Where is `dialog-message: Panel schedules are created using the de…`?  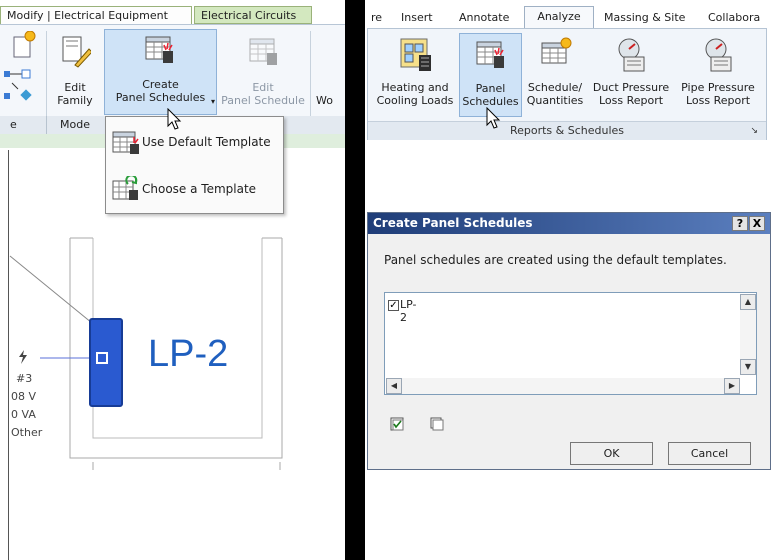
dialog-message: Panel schedules are created using the de… is located at coordinates (555, 260).